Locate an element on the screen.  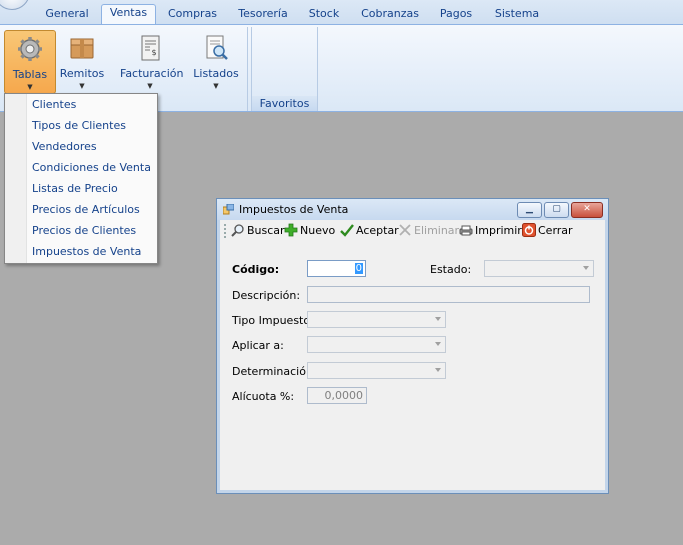
menu-item-vendedores: Vendedores is located at coordinates (64, 147).